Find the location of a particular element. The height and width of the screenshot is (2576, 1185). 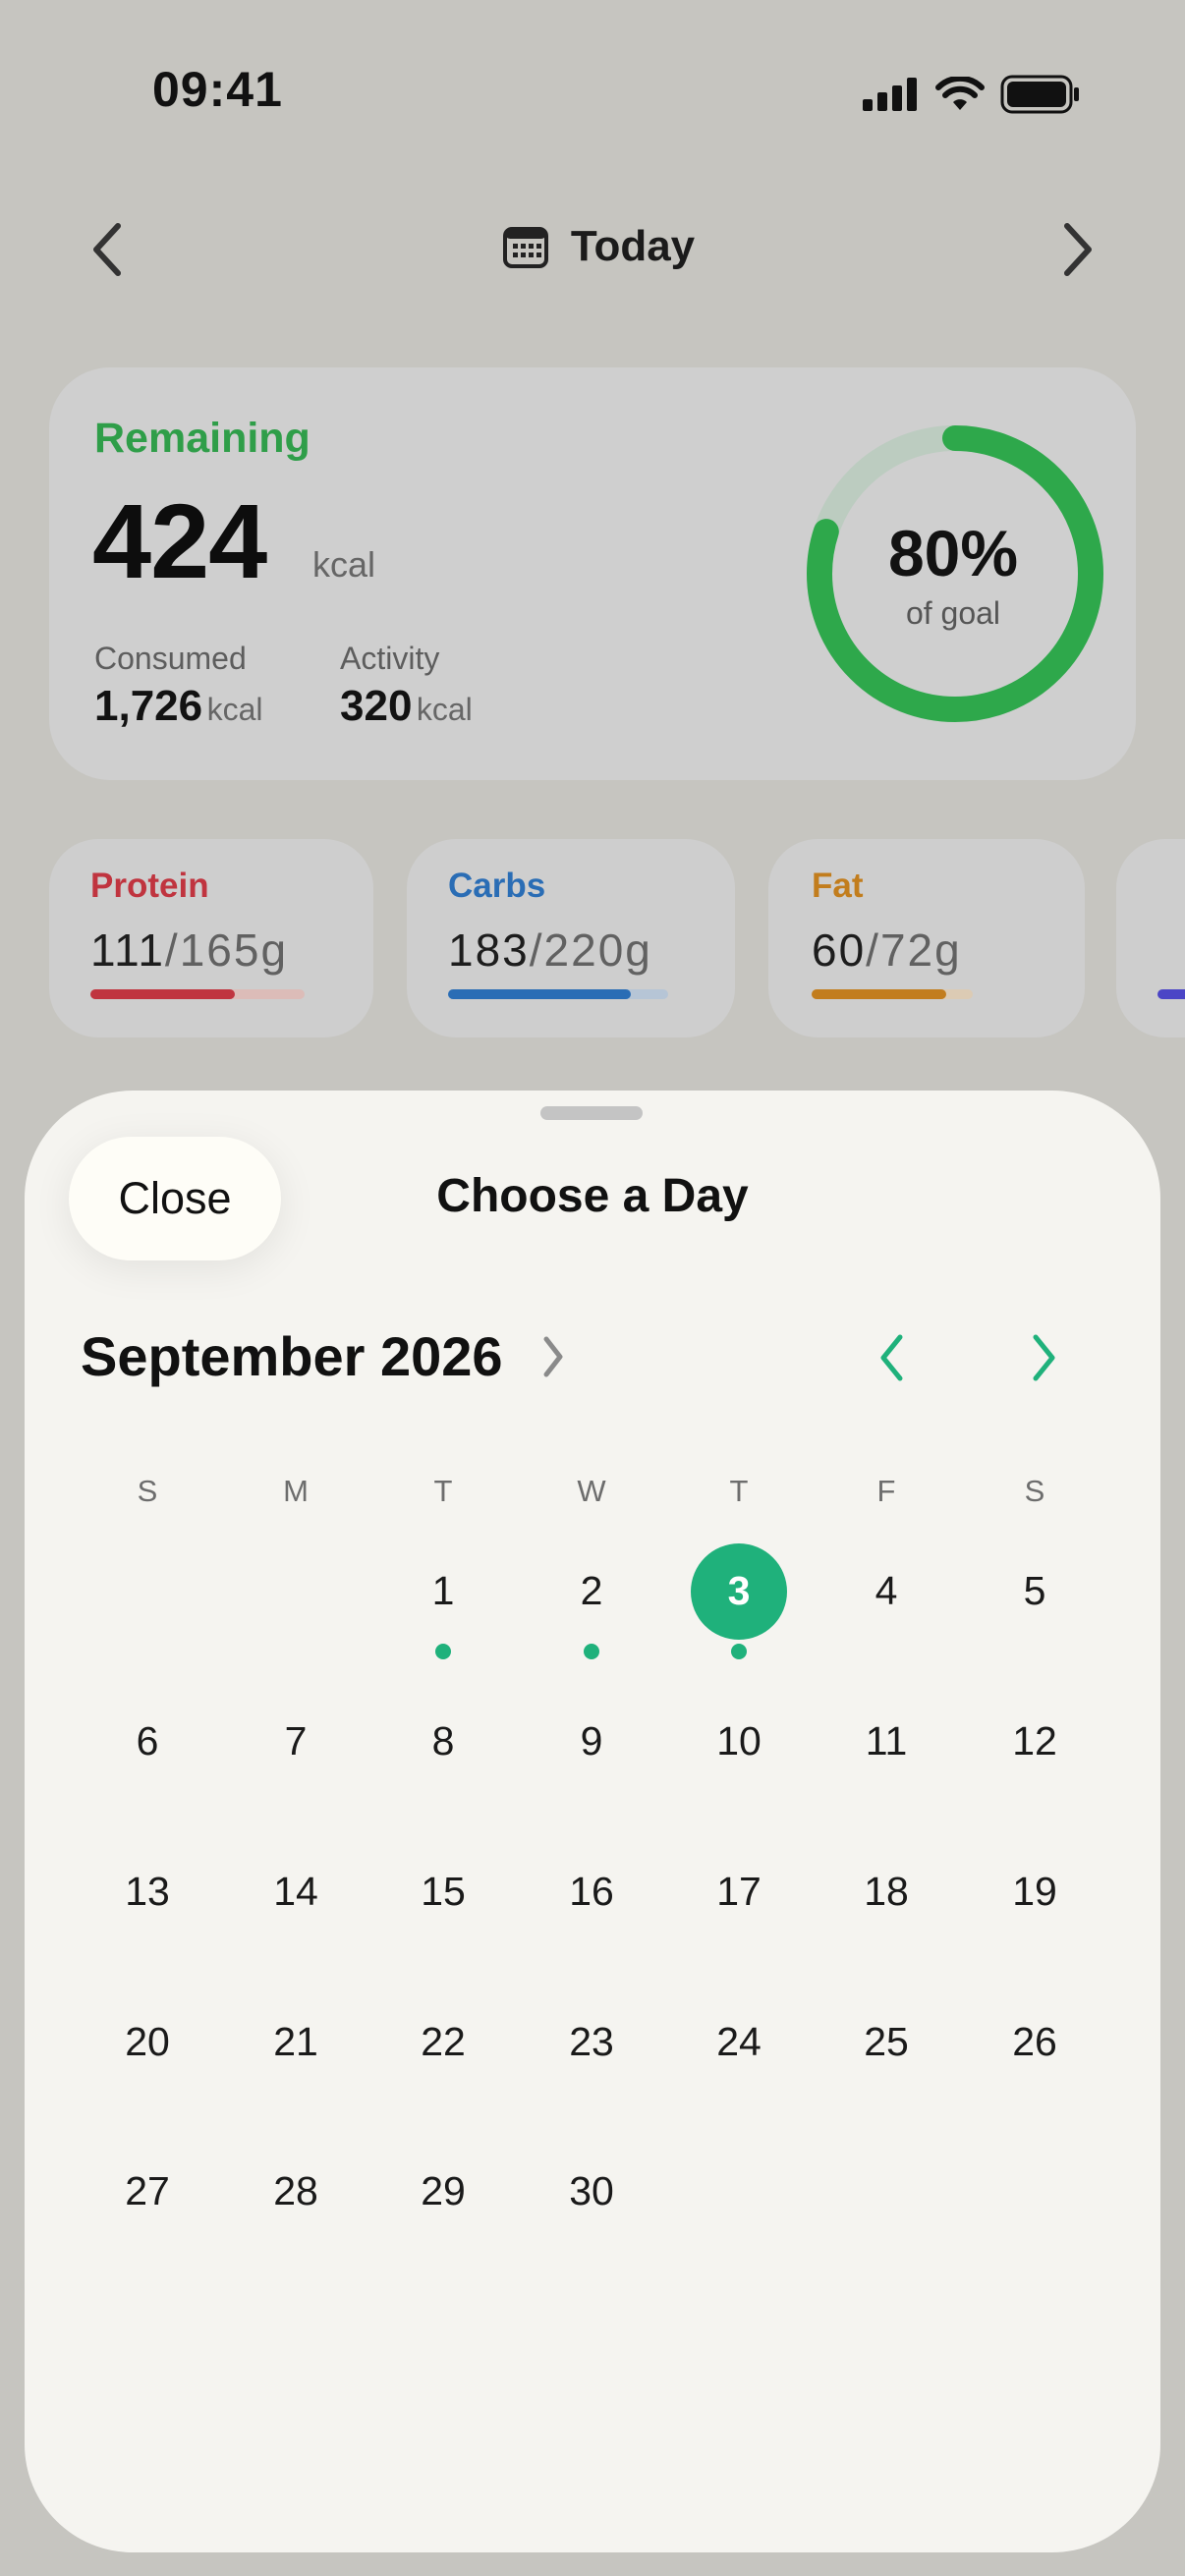

weekday-label: M is located at coordinates (296, 1491).